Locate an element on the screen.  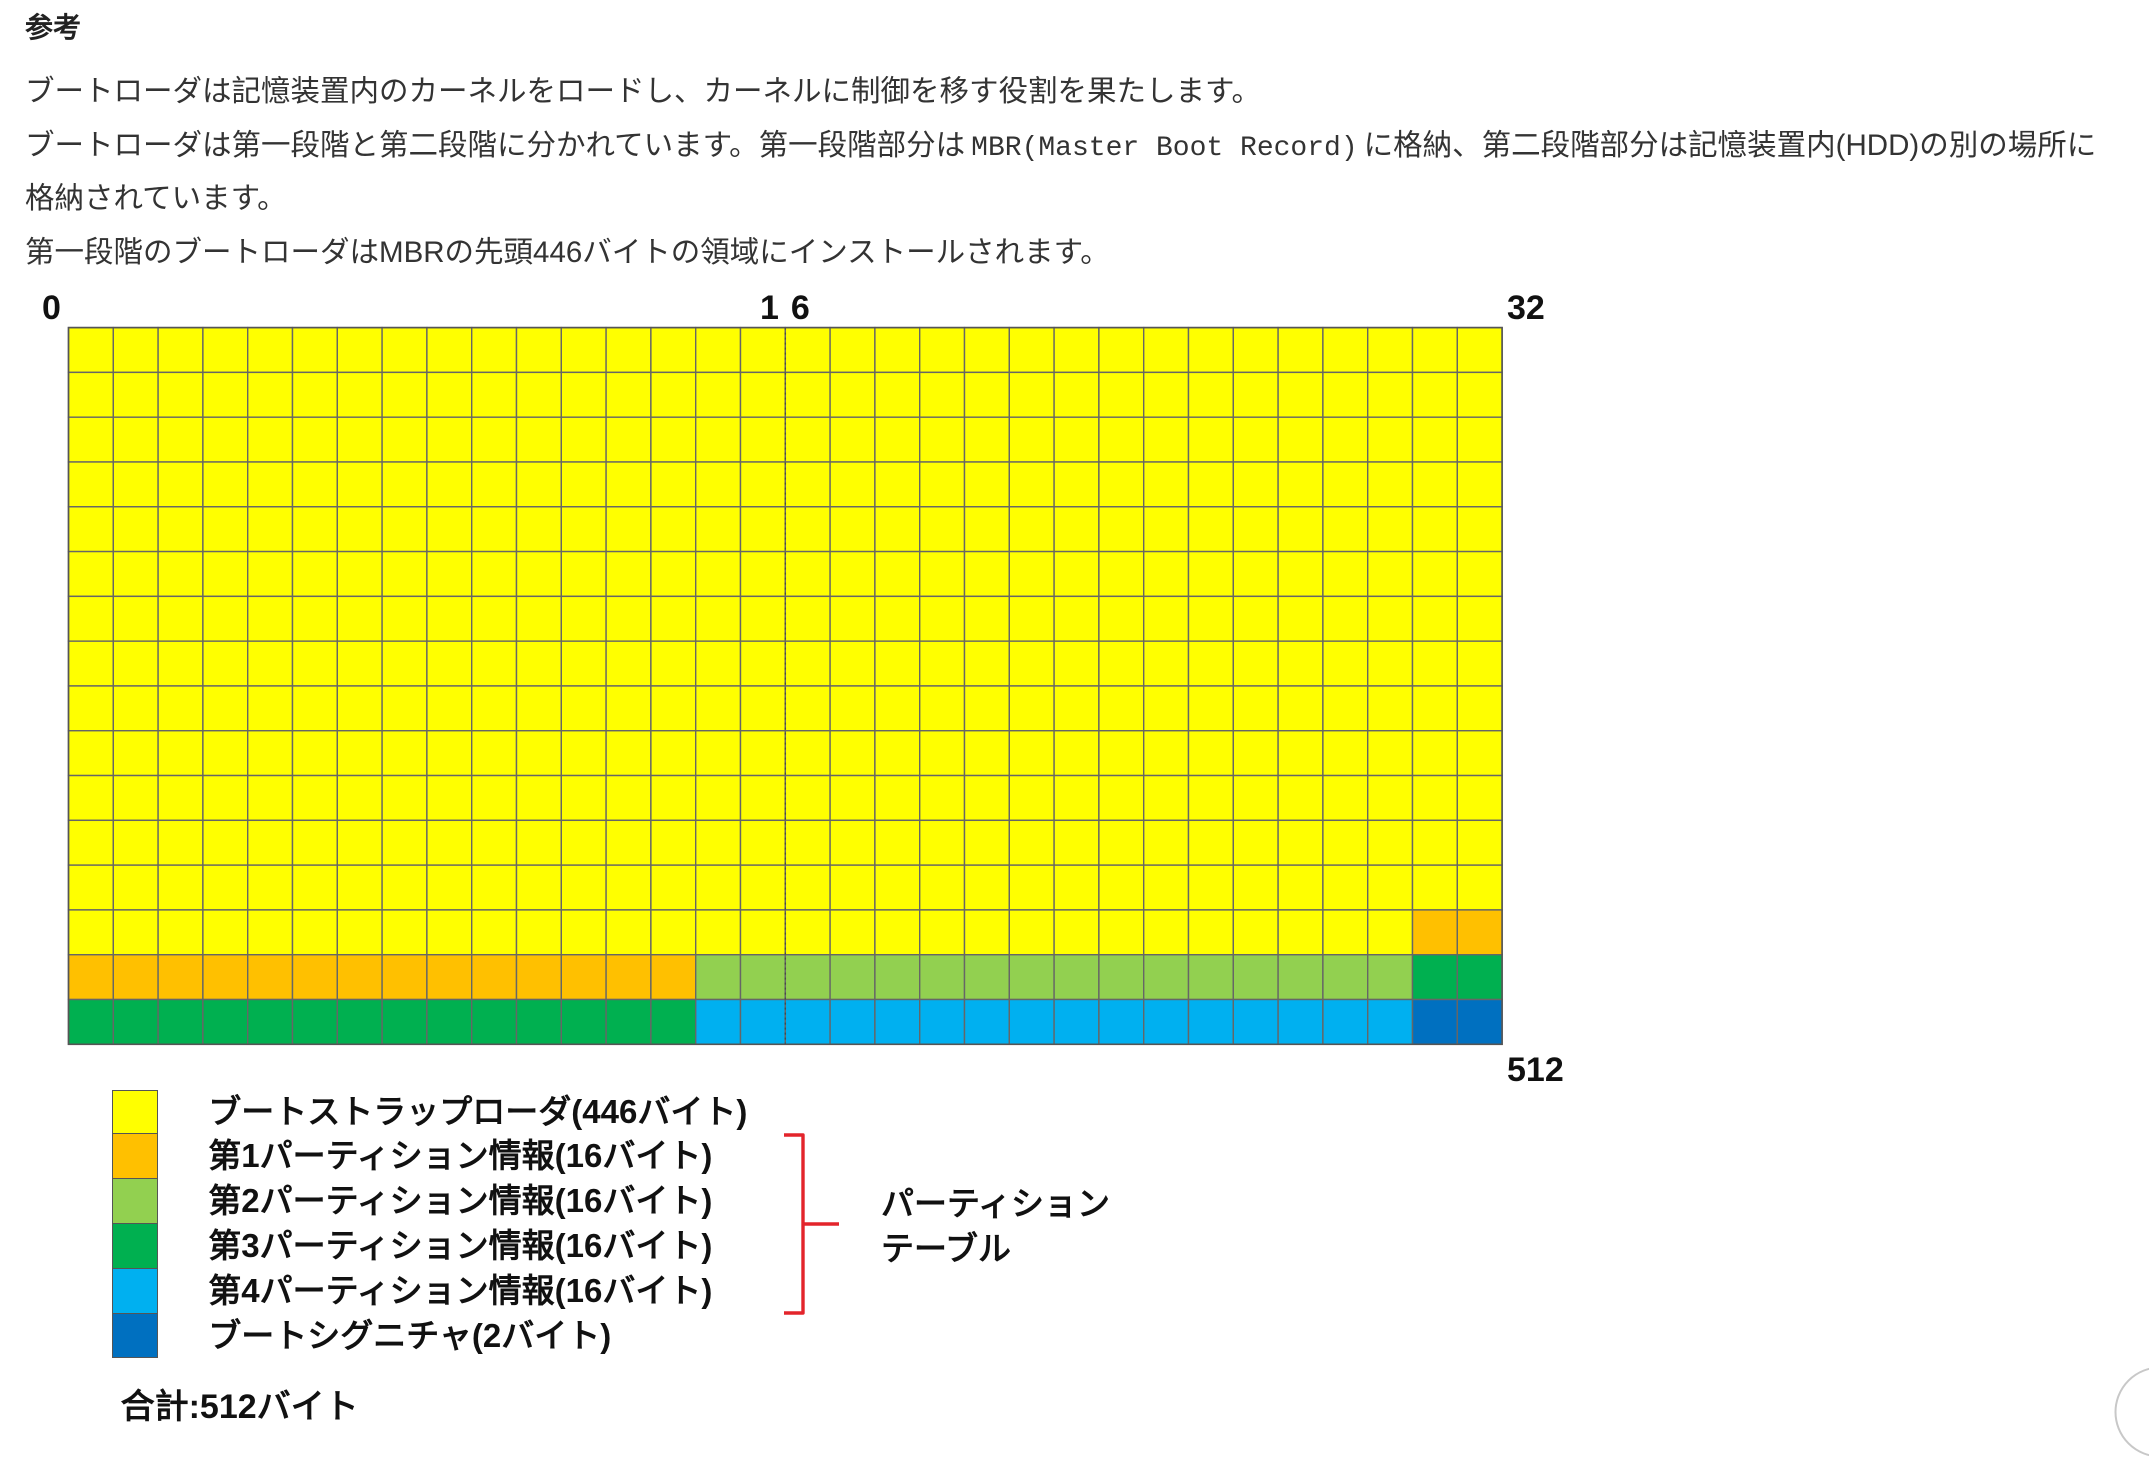
paragraph-first-stage: 第一段階のブートローダはMBRの先頭446バイトの領域にインストールされます。 is located at coordinates (567, 252).